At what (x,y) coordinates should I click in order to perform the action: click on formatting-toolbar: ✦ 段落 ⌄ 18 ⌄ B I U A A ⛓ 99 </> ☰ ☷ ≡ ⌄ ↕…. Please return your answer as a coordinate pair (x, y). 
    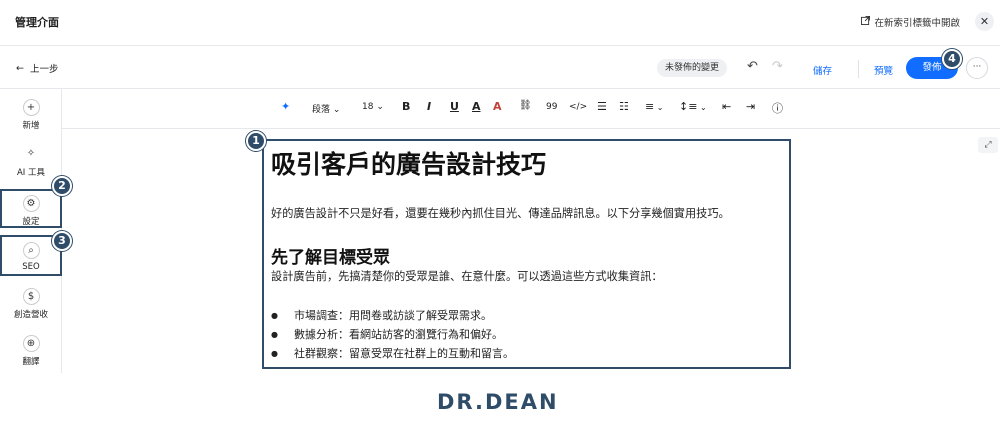
    Looking at the image, I should click on (531, 109).